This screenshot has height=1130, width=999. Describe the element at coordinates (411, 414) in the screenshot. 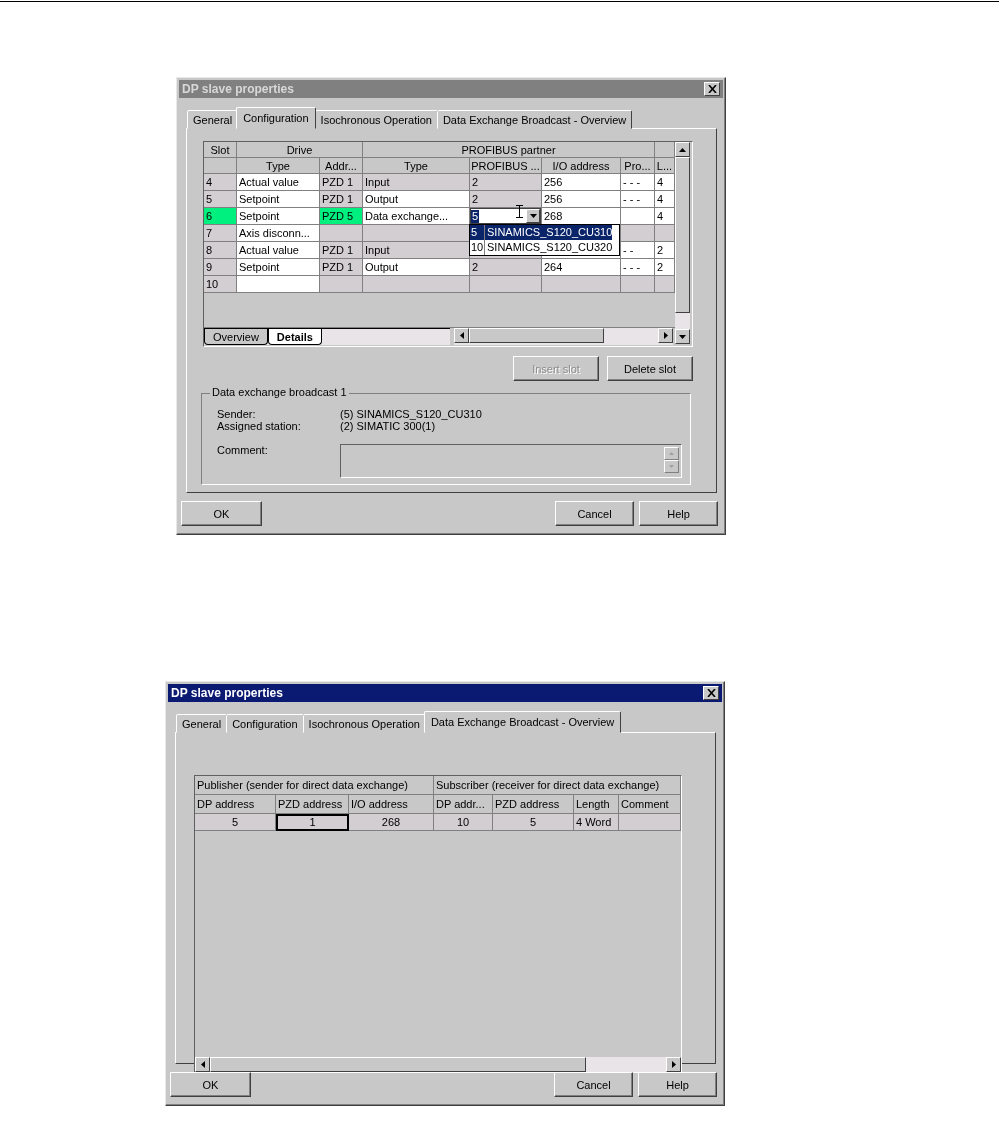

I see `field-value: (5) SINAMICS_S120_CU310` at that location.